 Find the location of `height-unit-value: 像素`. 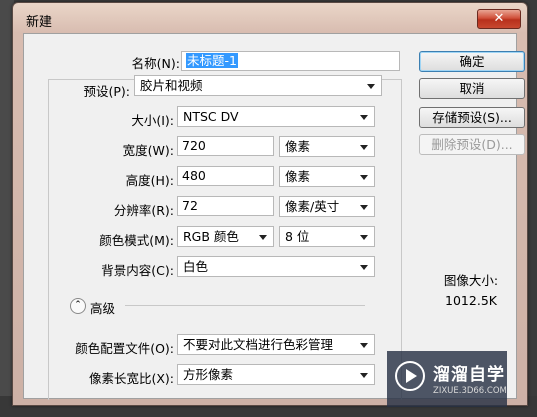

height-unit-value: 像素 is located at coordinates (298, 176).